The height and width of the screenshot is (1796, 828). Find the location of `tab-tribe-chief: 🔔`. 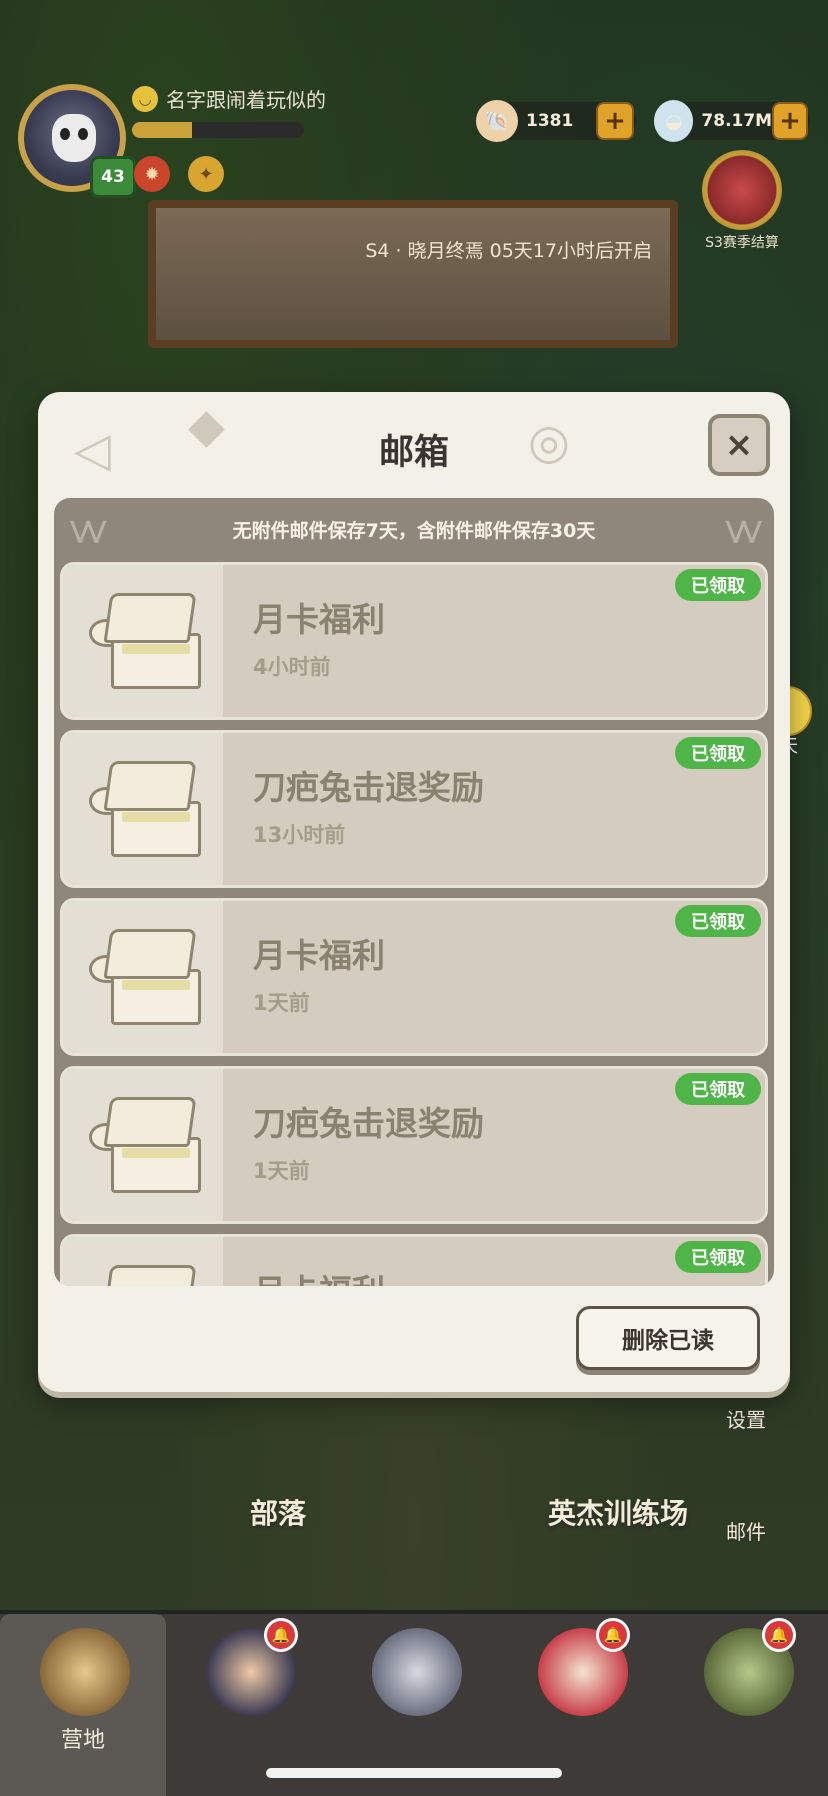

tab-tribe-chief: 🔔 is located at coordinates (746, 1705).